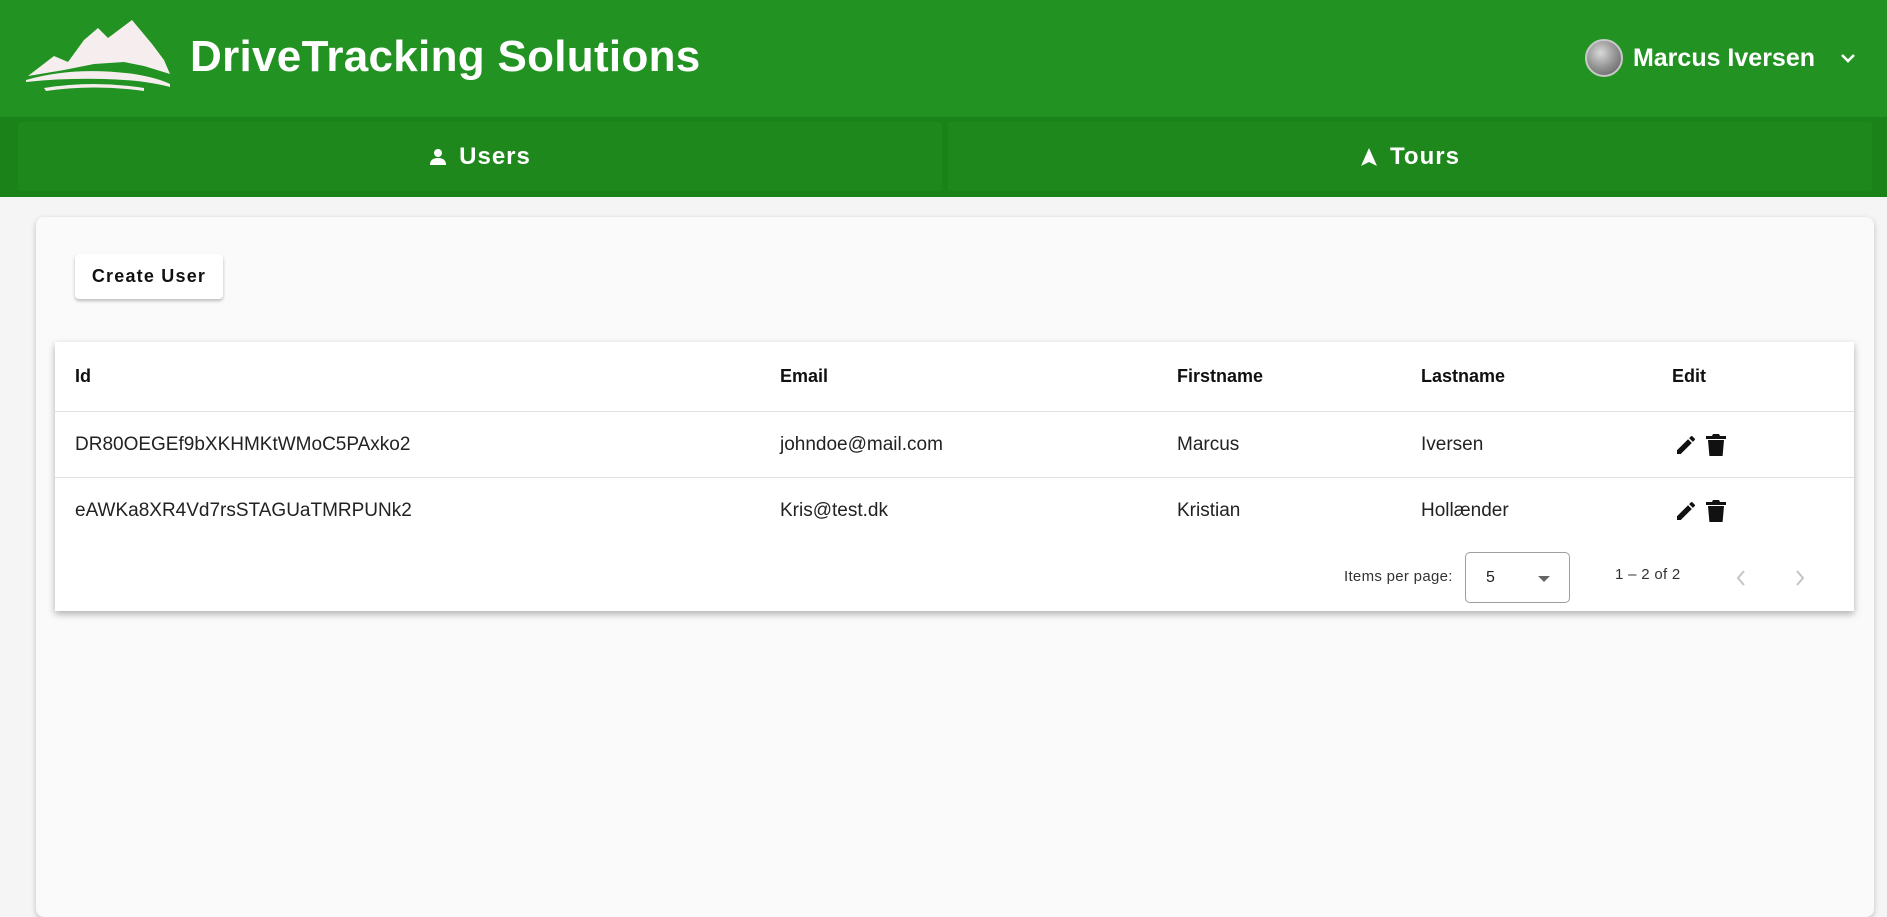 The width and height of the screenshot is (1887, 917). Describe the element at coordinates (438, 156) in the screenshot. I see `person-icon` at that location.